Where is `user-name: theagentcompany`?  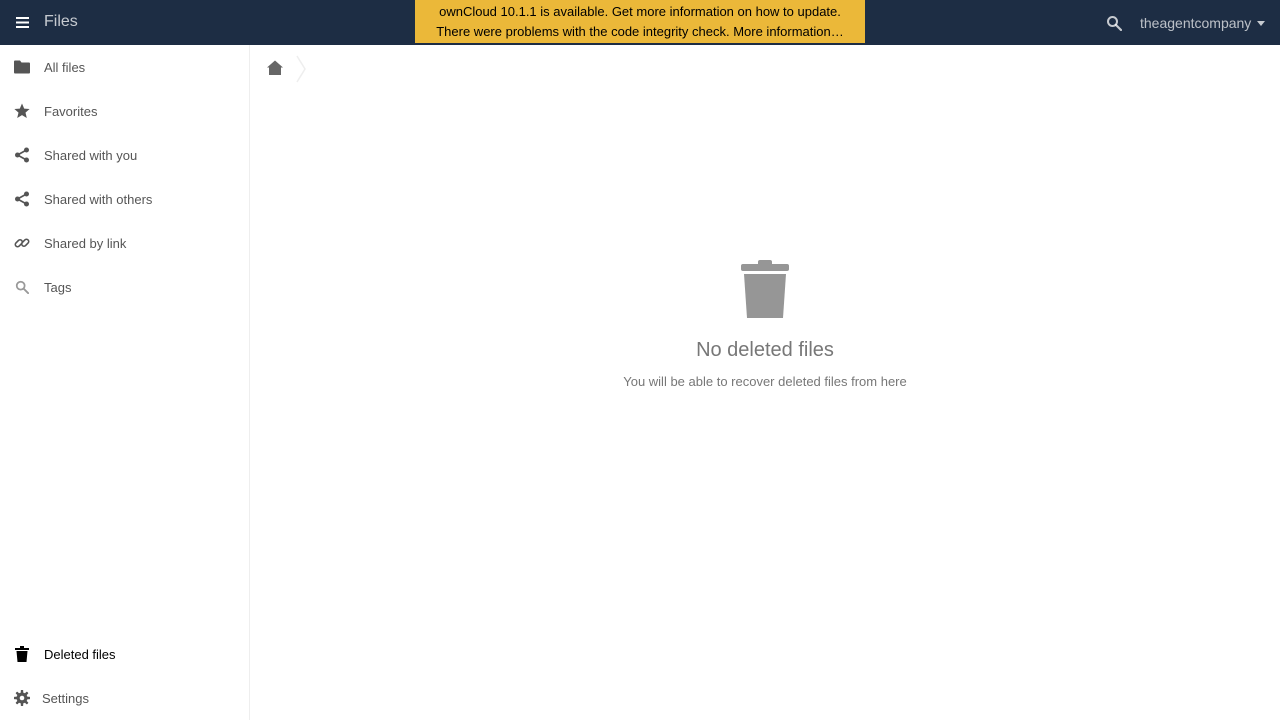
user-name: theagentcompany is located at coordinates (1196, 23).